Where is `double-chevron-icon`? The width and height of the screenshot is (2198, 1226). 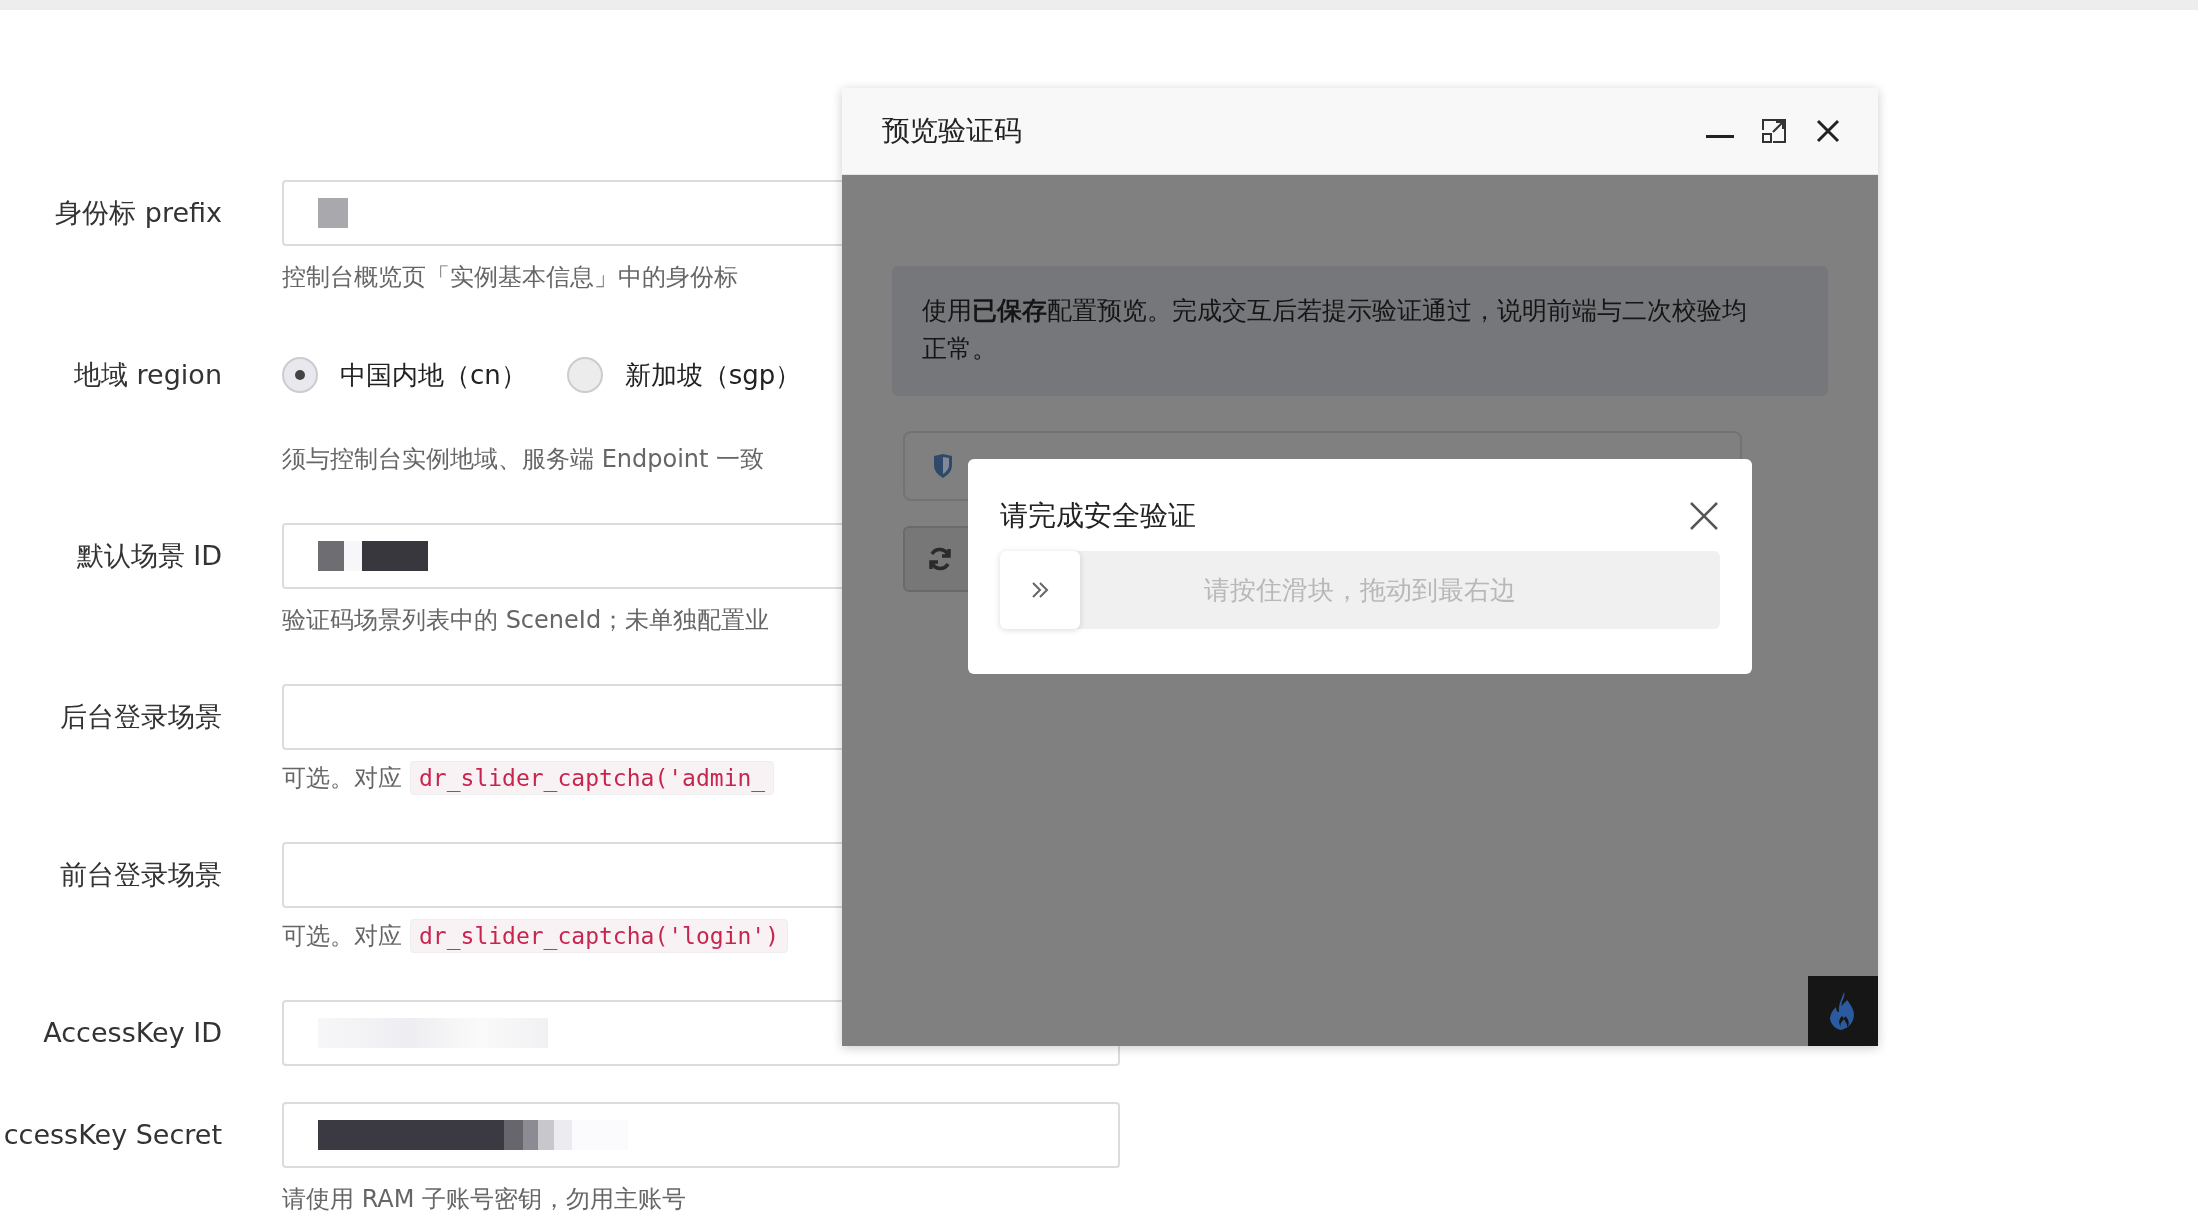 double-chevron-icon is located at coordinates (1040, 590).